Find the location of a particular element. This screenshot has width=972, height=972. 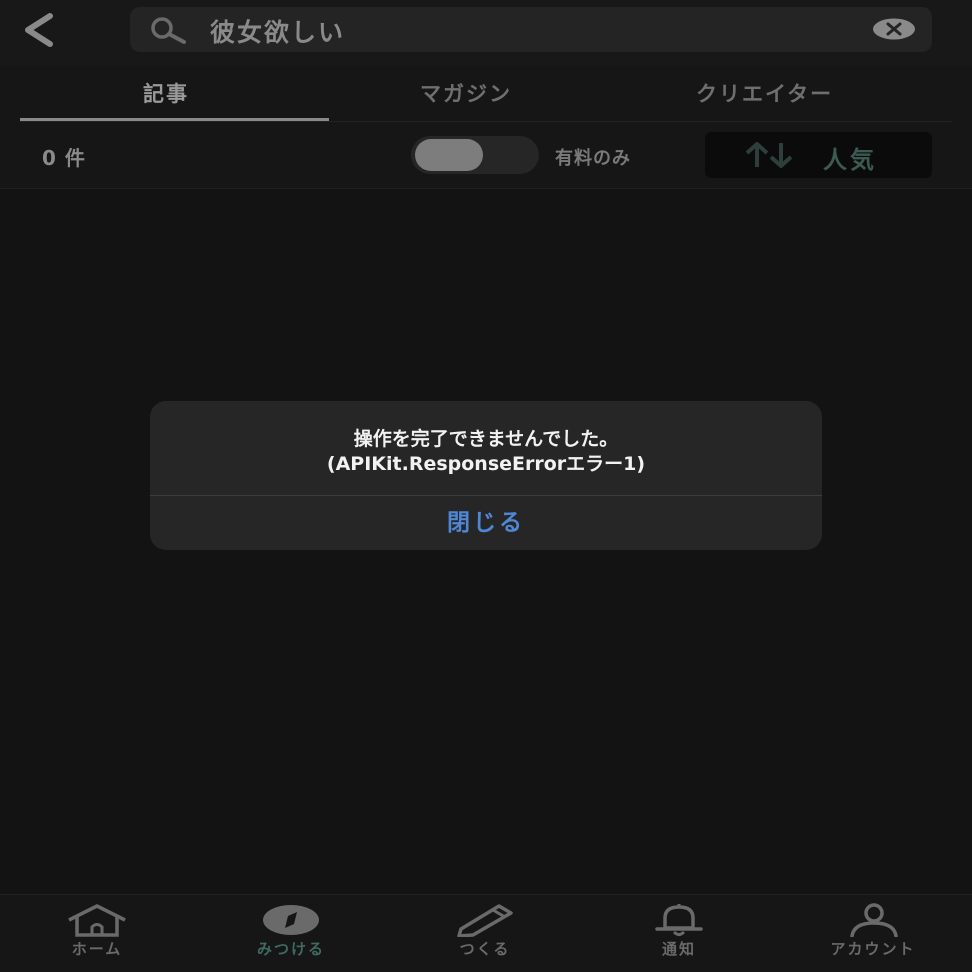

search-header: 彼女欲しい is located at coordinates (486, 33).